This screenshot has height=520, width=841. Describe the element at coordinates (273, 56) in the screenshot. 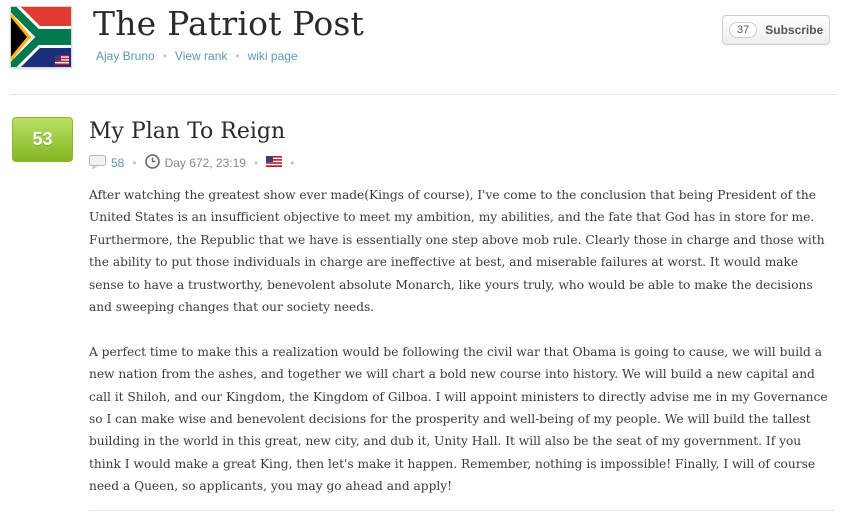

I see `wiki-page-link: wiki page` at that location.